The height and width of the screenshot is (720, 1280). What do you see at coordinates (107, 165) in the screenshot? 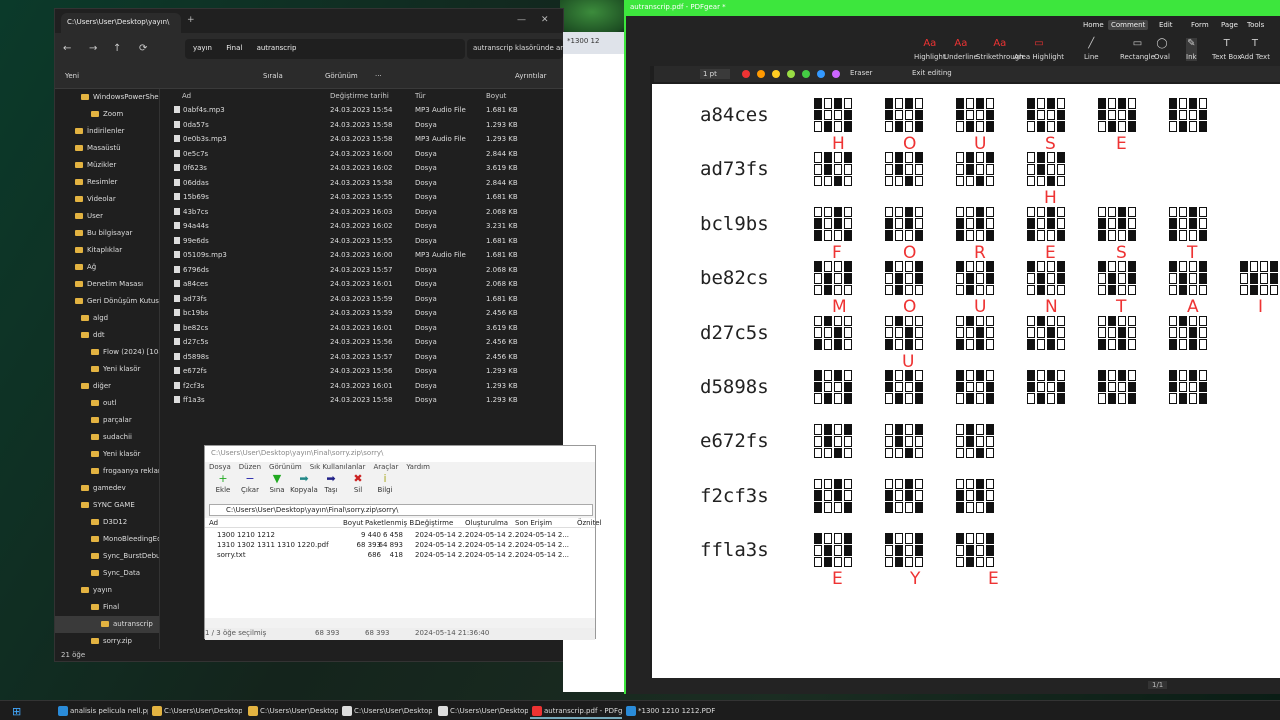
I see `sidebar-item: Müzikler` at bounding box center [107, 165].